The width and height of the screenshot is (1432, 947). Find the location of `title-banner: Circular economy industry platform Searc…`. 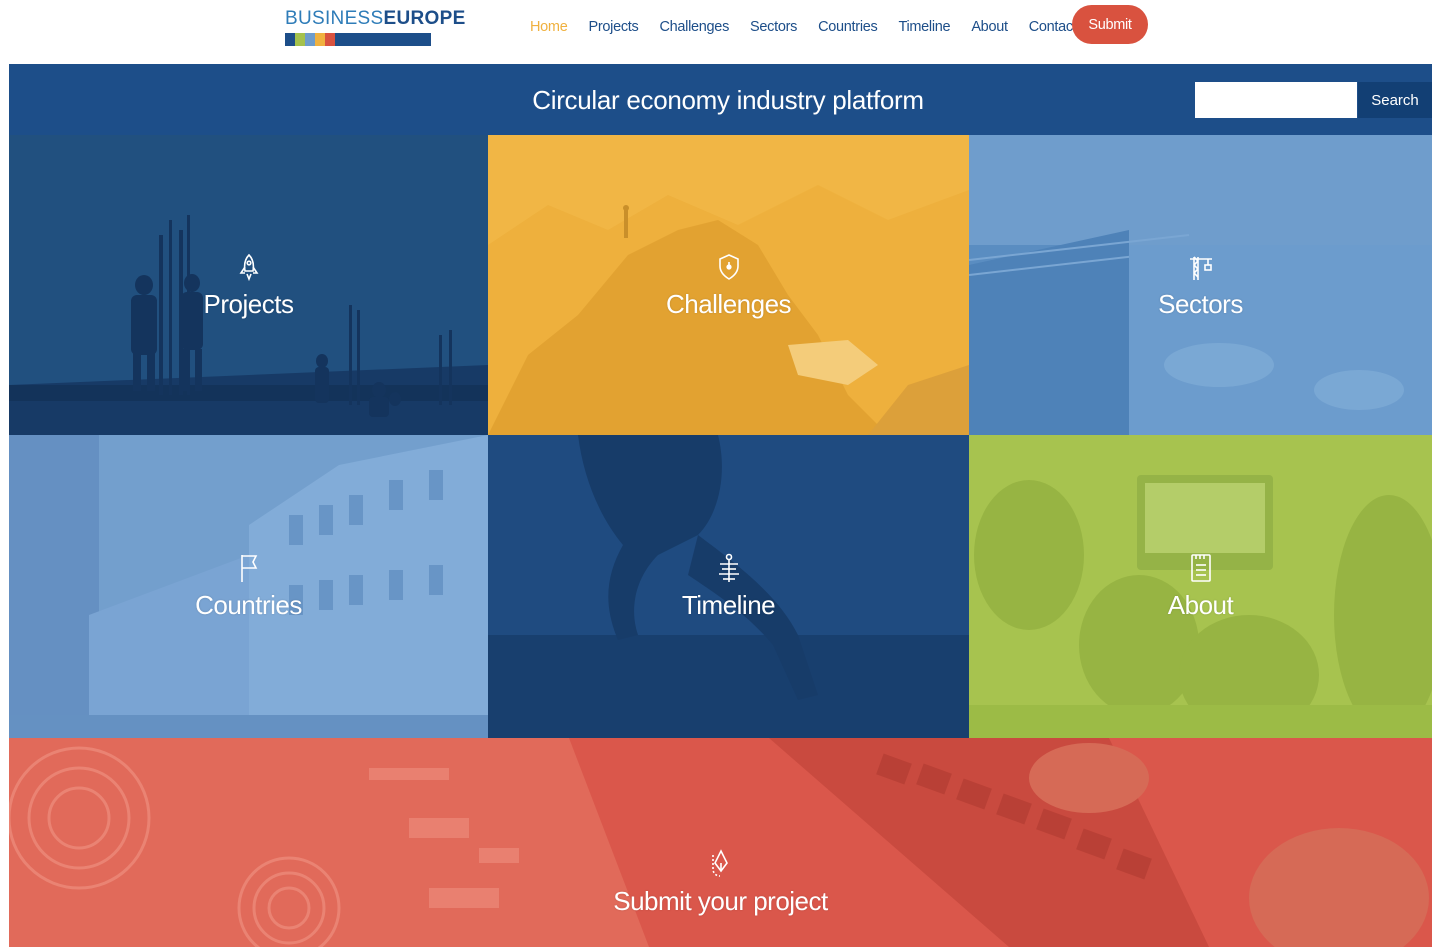

title-banner: Circular economy industry platform Searc… is located at coordinates (720, 99).